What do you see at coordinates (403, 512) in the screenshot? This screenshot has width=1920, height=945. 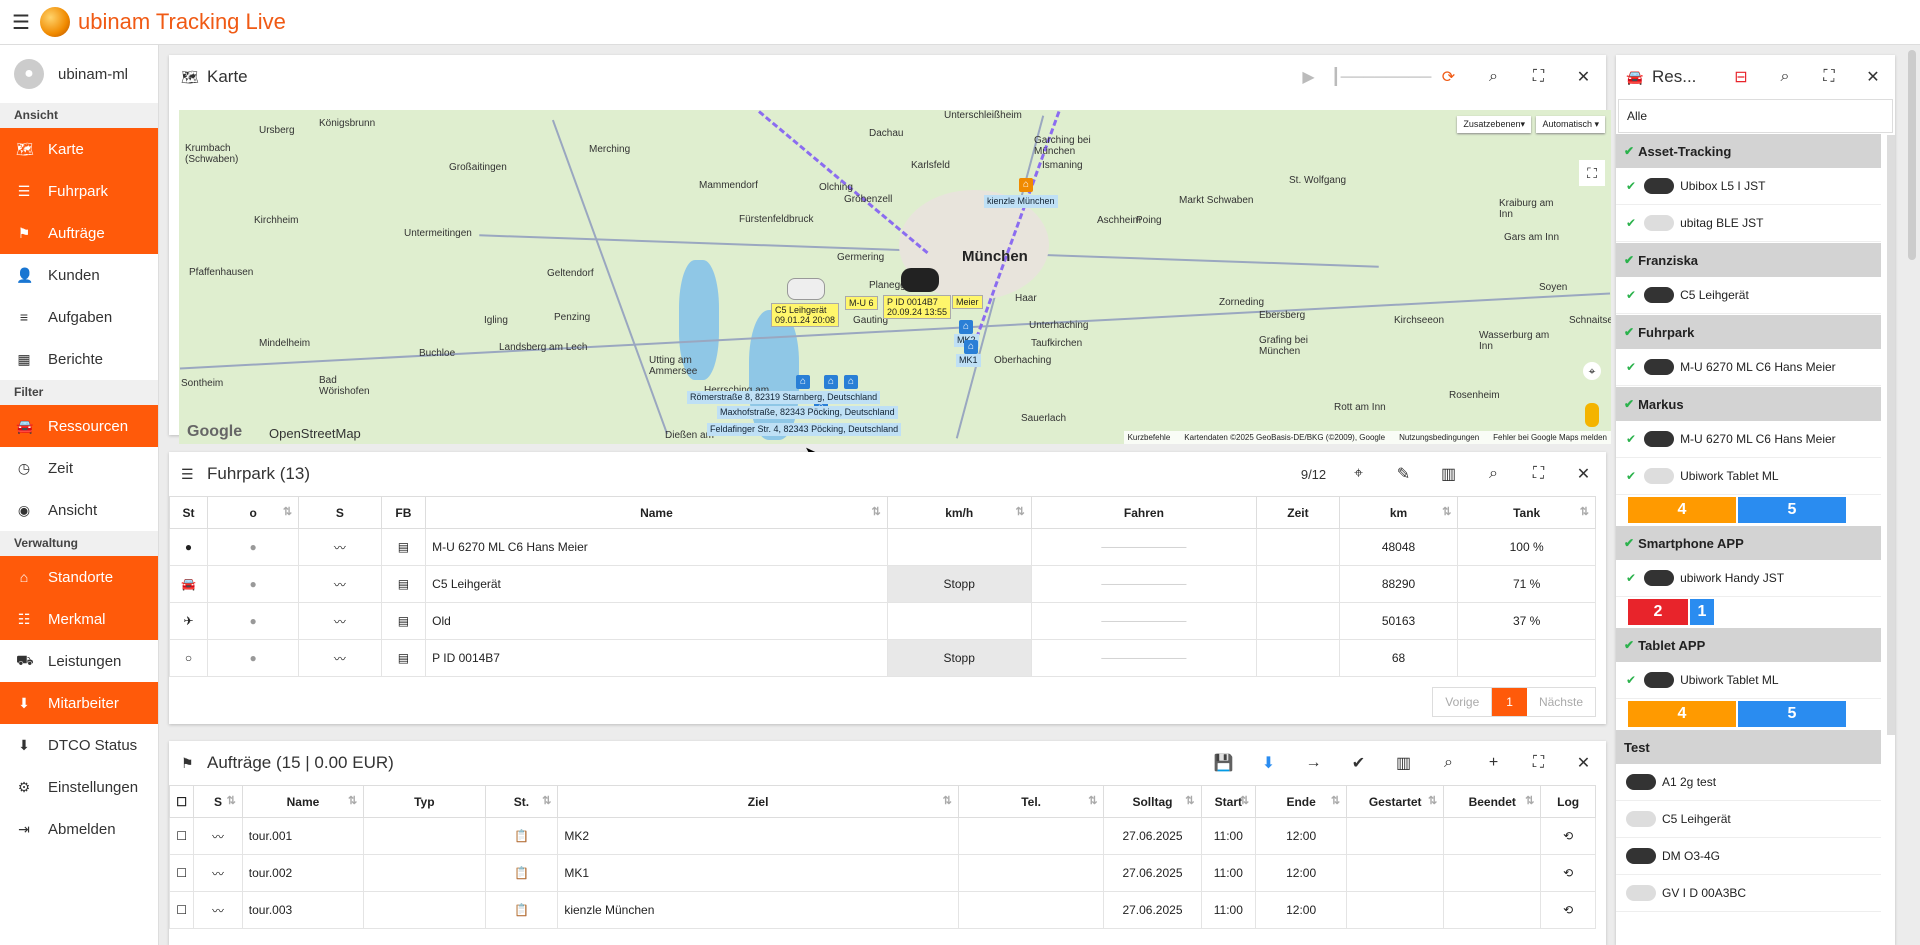 I see `column-header: FB` at bounding box center [403, 512].